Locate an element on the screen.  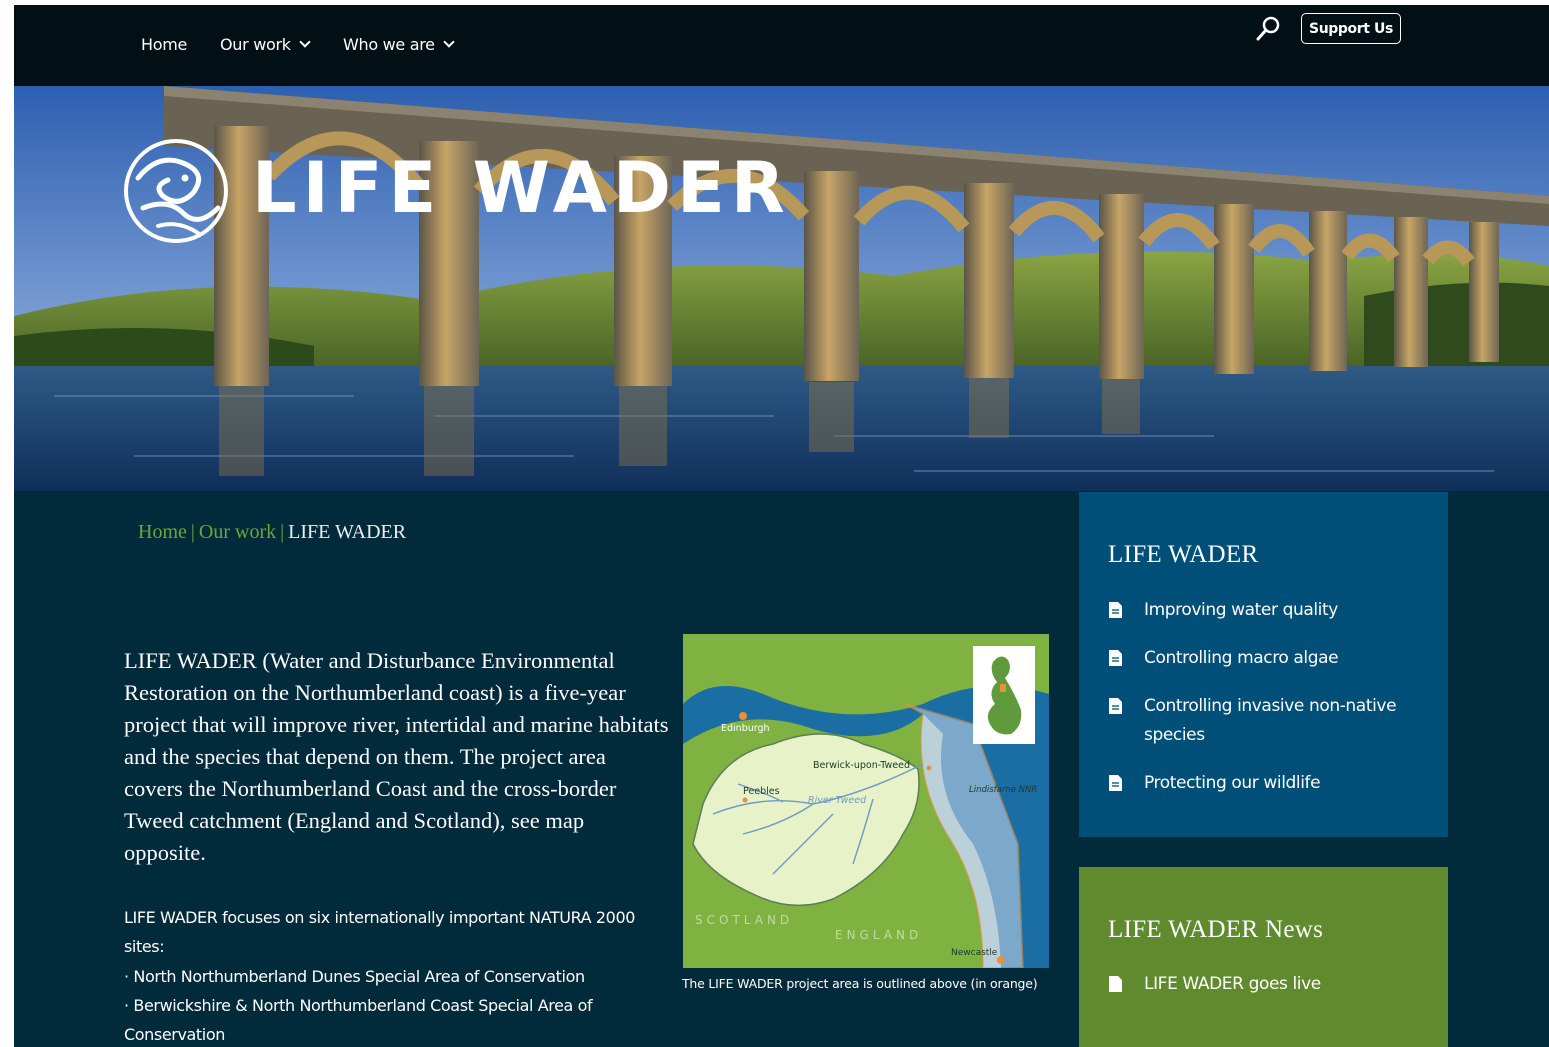
sidebar-item-water-quality: Improving water quality is located at coordinates (1269, 610).